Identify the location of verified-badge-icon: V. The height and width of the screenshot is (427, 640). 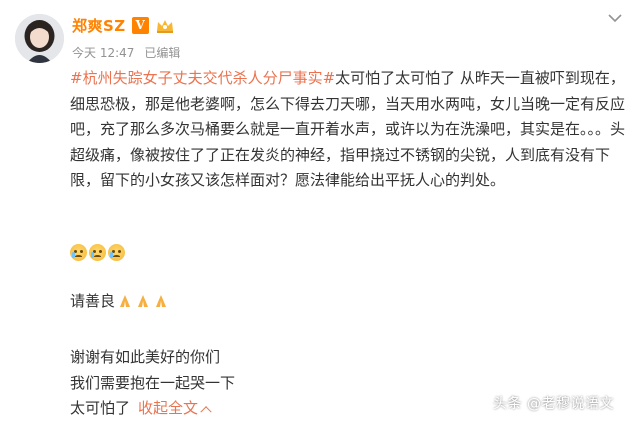
(140, 25).